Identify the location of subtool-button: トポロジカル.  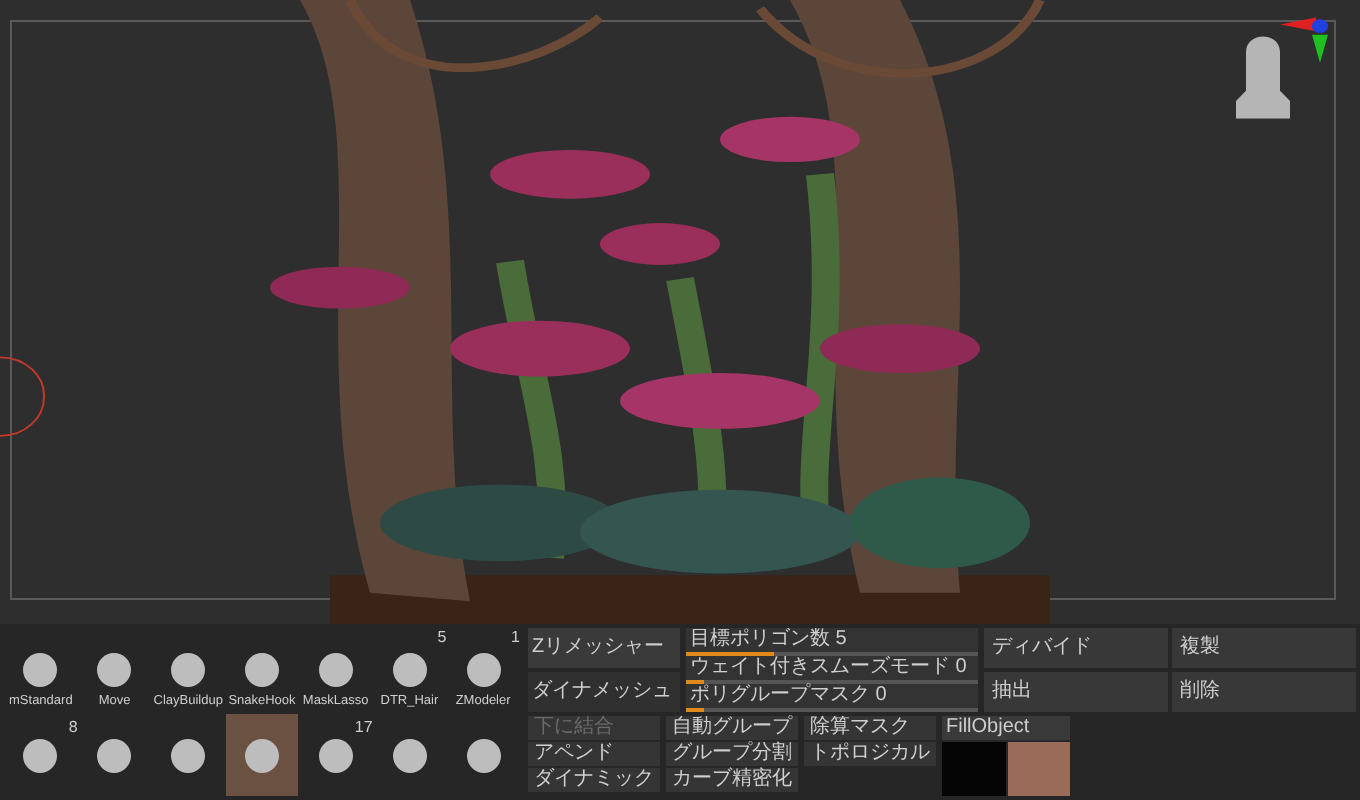
(870, 754).